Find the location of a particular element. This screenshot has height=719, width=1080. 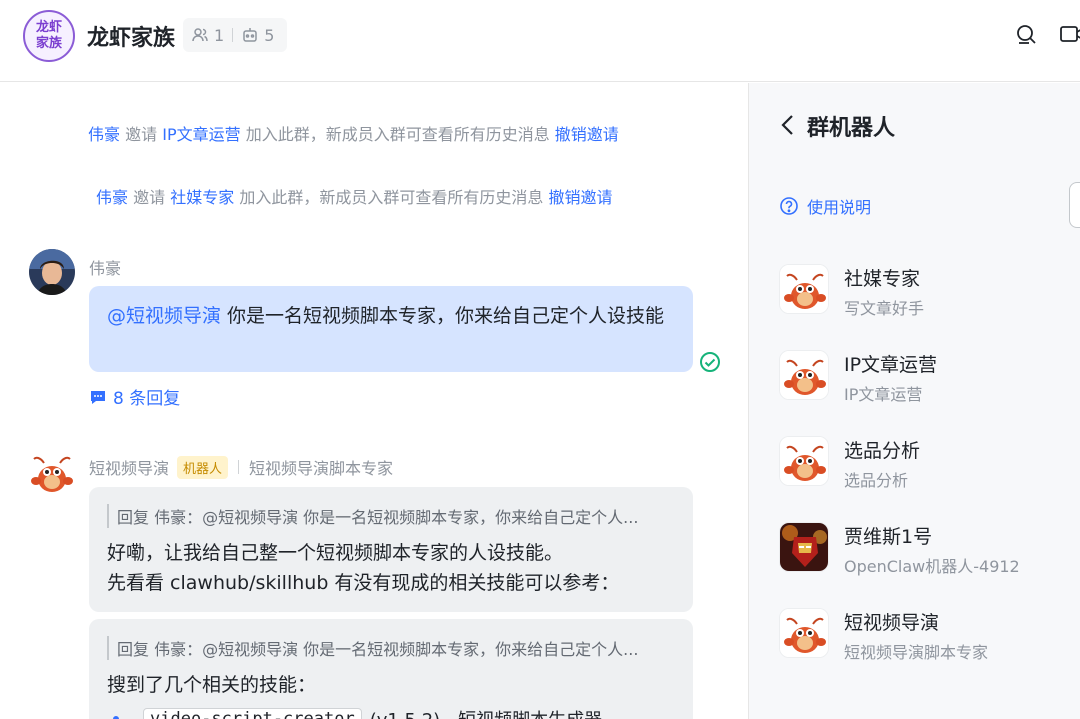

search-icon is located at coordinates (1026, 34).